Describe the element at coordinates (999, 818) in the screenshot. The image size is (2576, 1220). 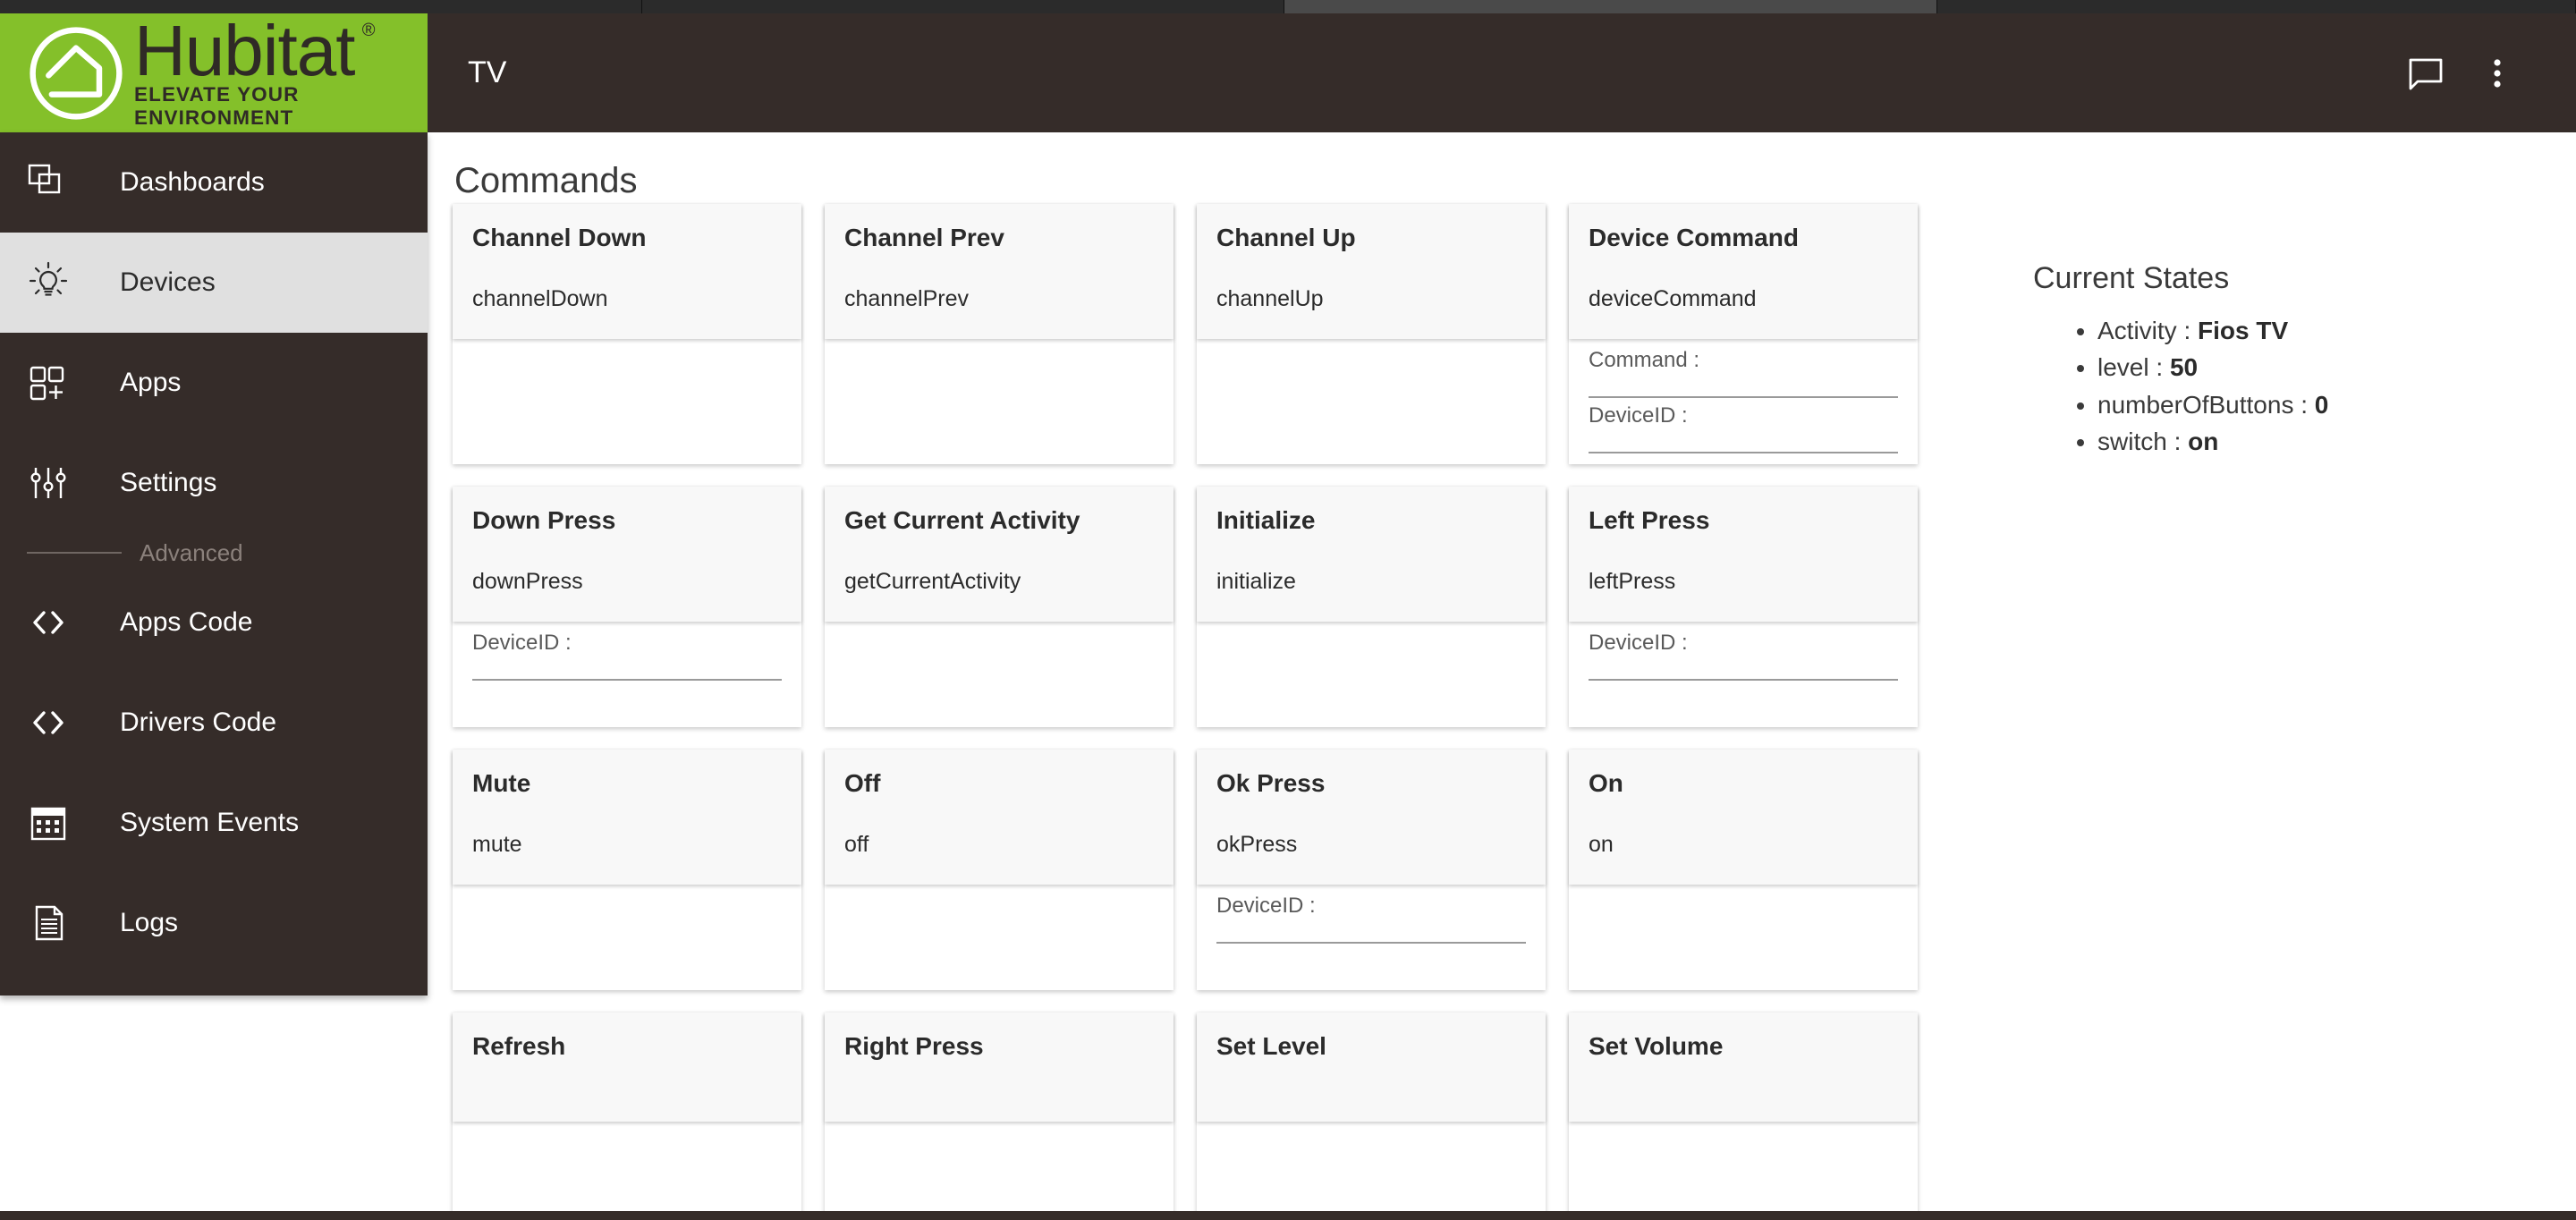
I see `command-card-header: Off off` at that location.